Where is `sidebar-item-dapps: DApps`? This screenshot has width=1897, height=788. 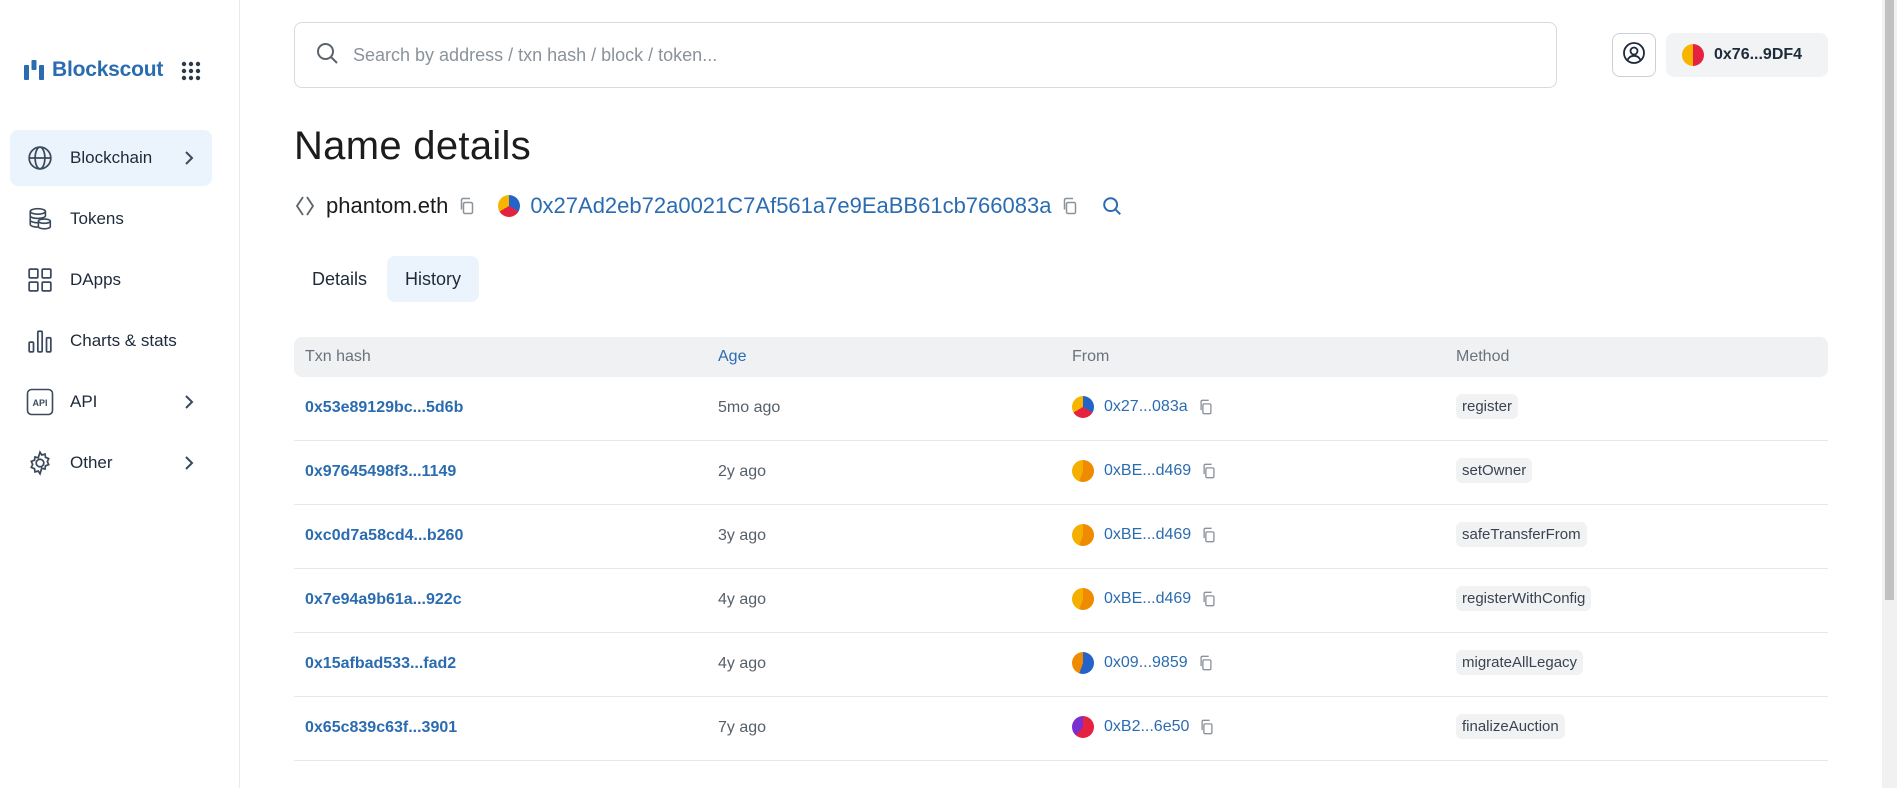
sidebar-item-dapps: DApps is located at coordinates (111, 280).